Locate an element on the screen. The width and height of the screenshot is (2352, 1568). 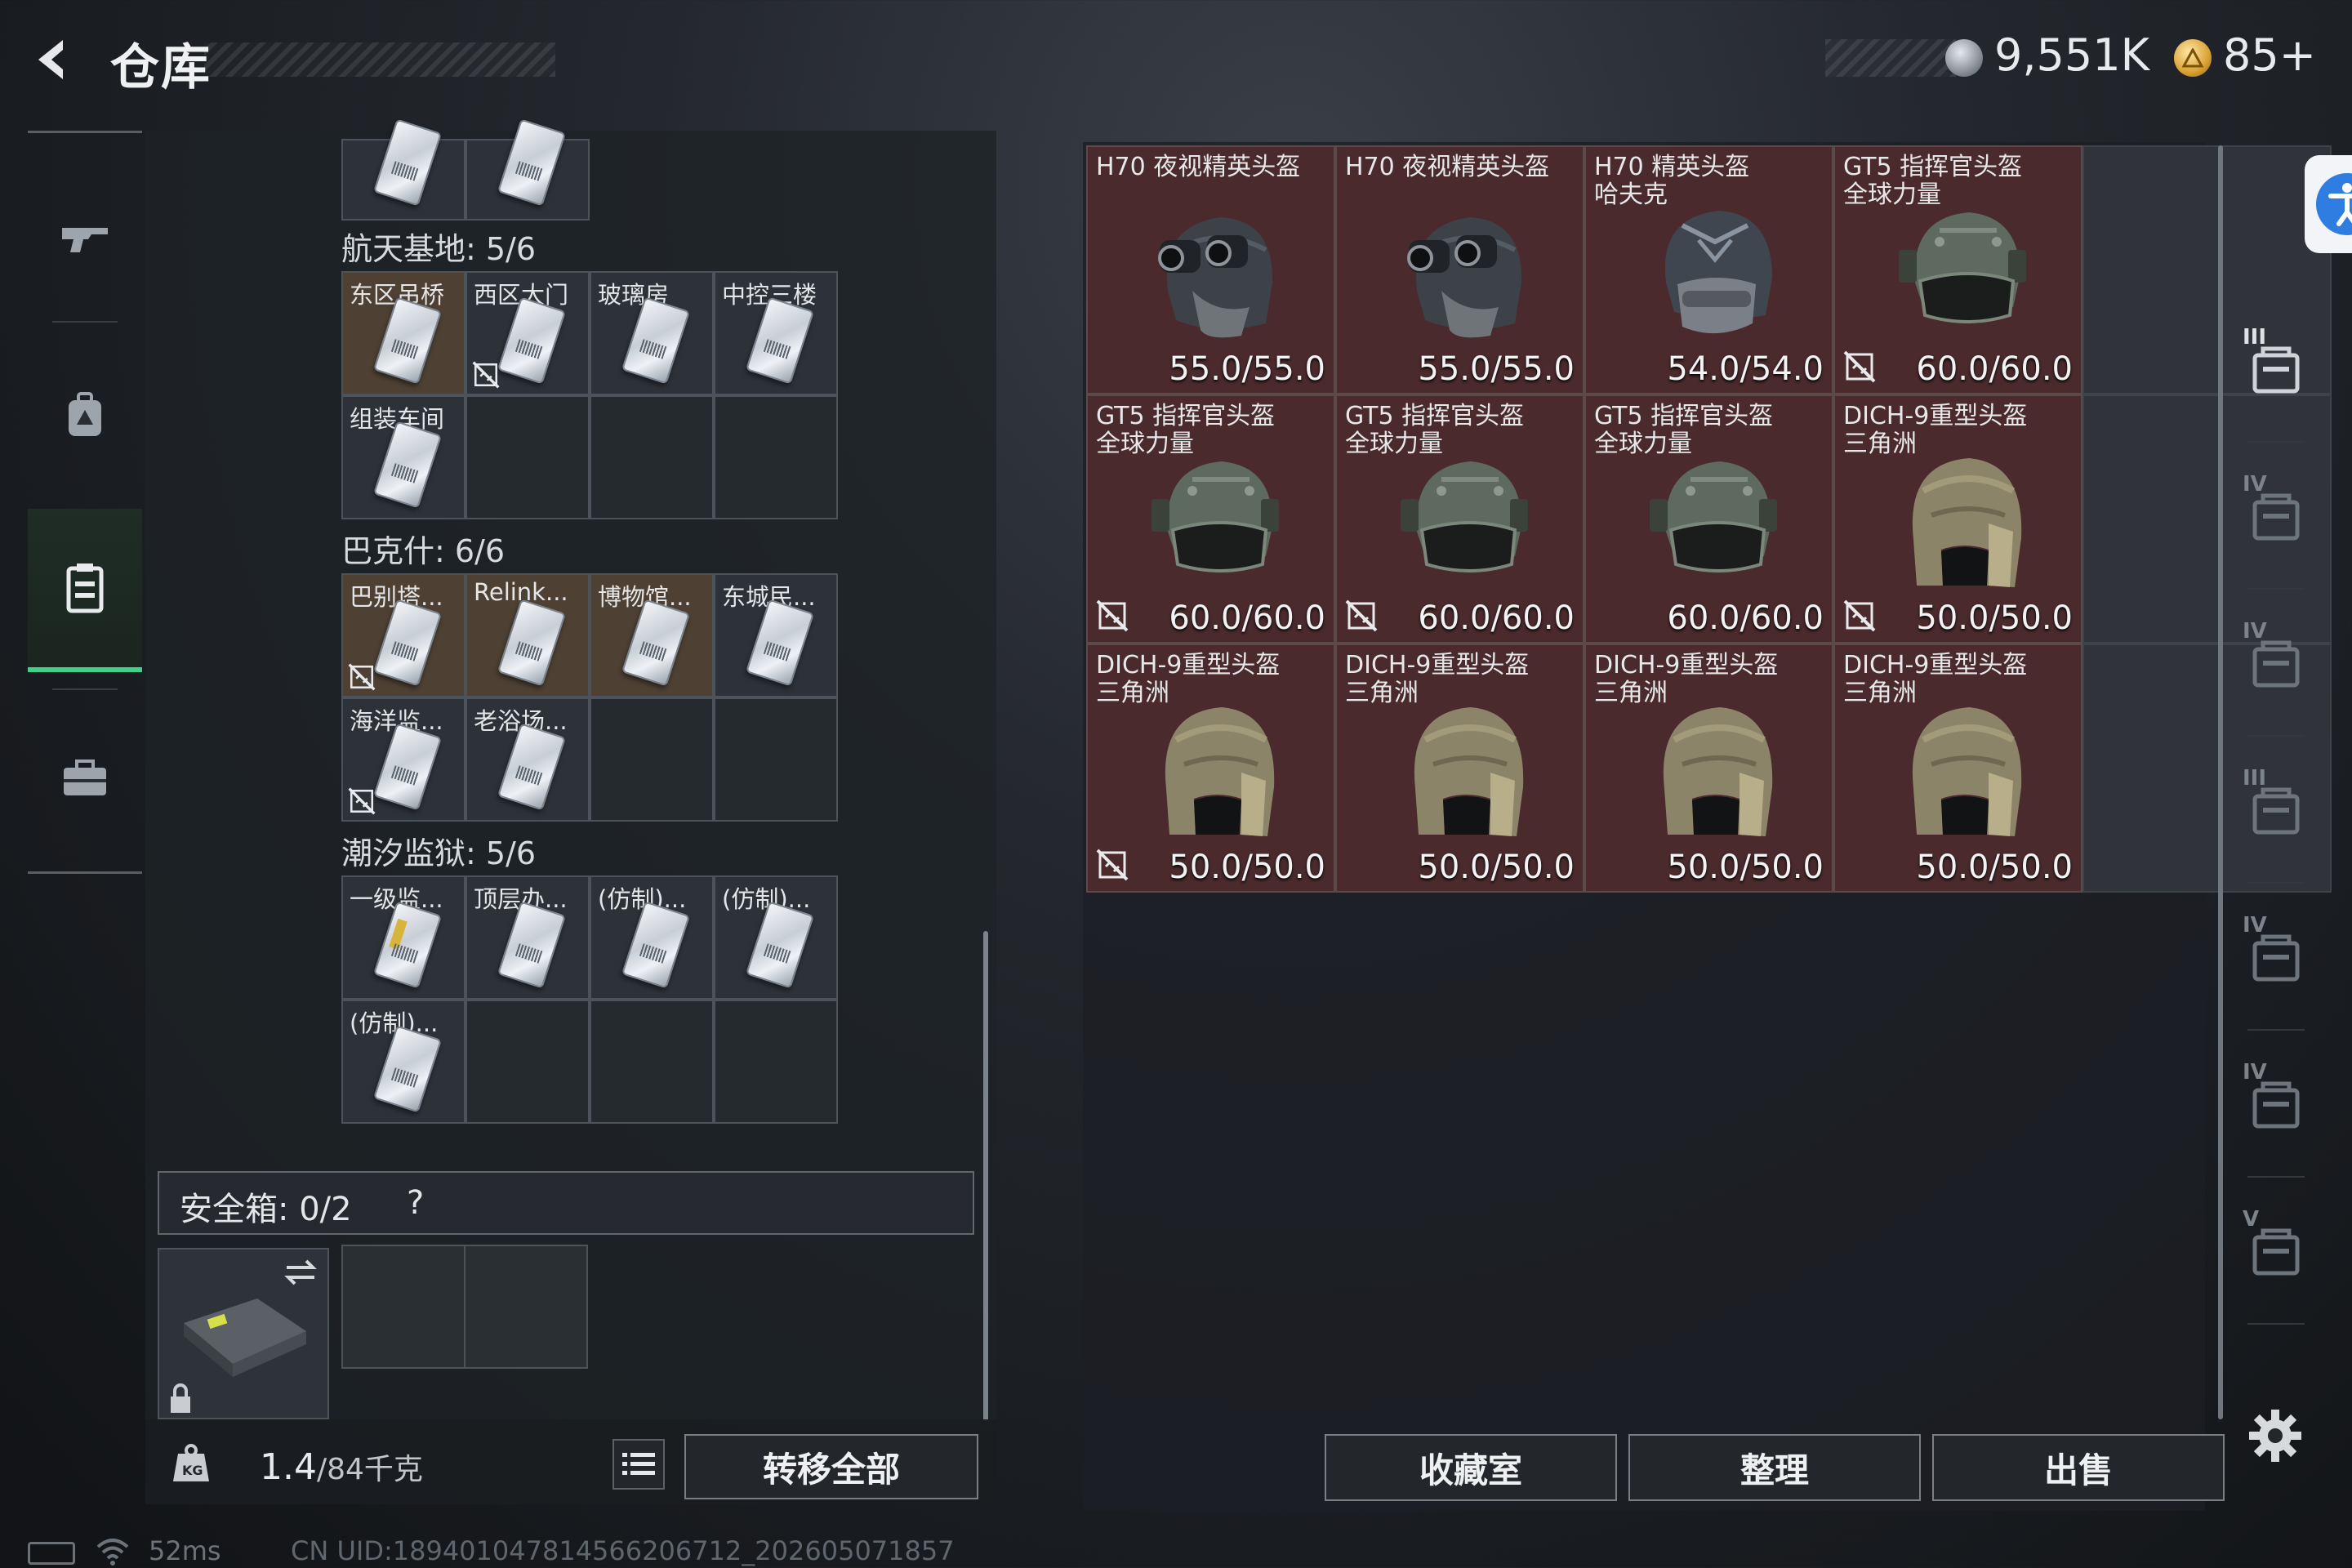
sell-button: 出售 is located at coordinates (2078, 1467).